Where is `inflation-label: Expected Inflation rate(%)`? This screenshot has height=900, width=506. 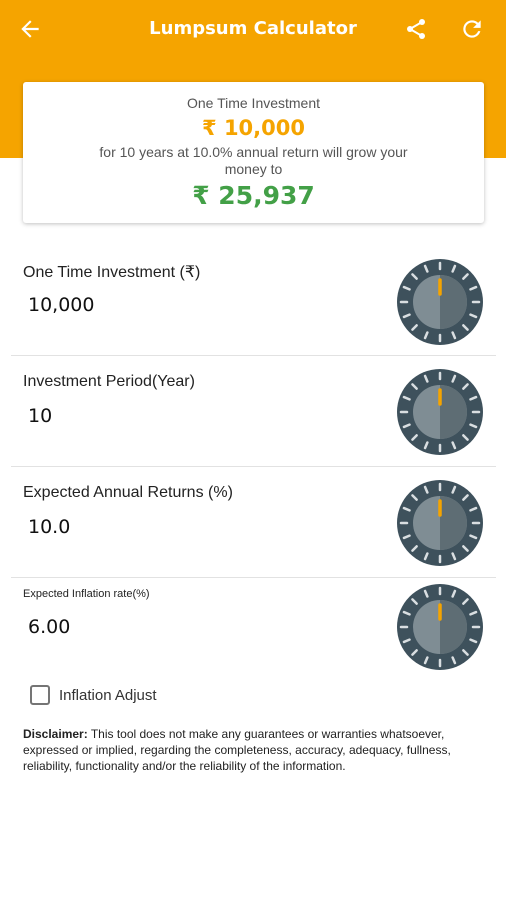 inflation-label: Expected Inflation rate(%) is located at coordinates (86, 594).